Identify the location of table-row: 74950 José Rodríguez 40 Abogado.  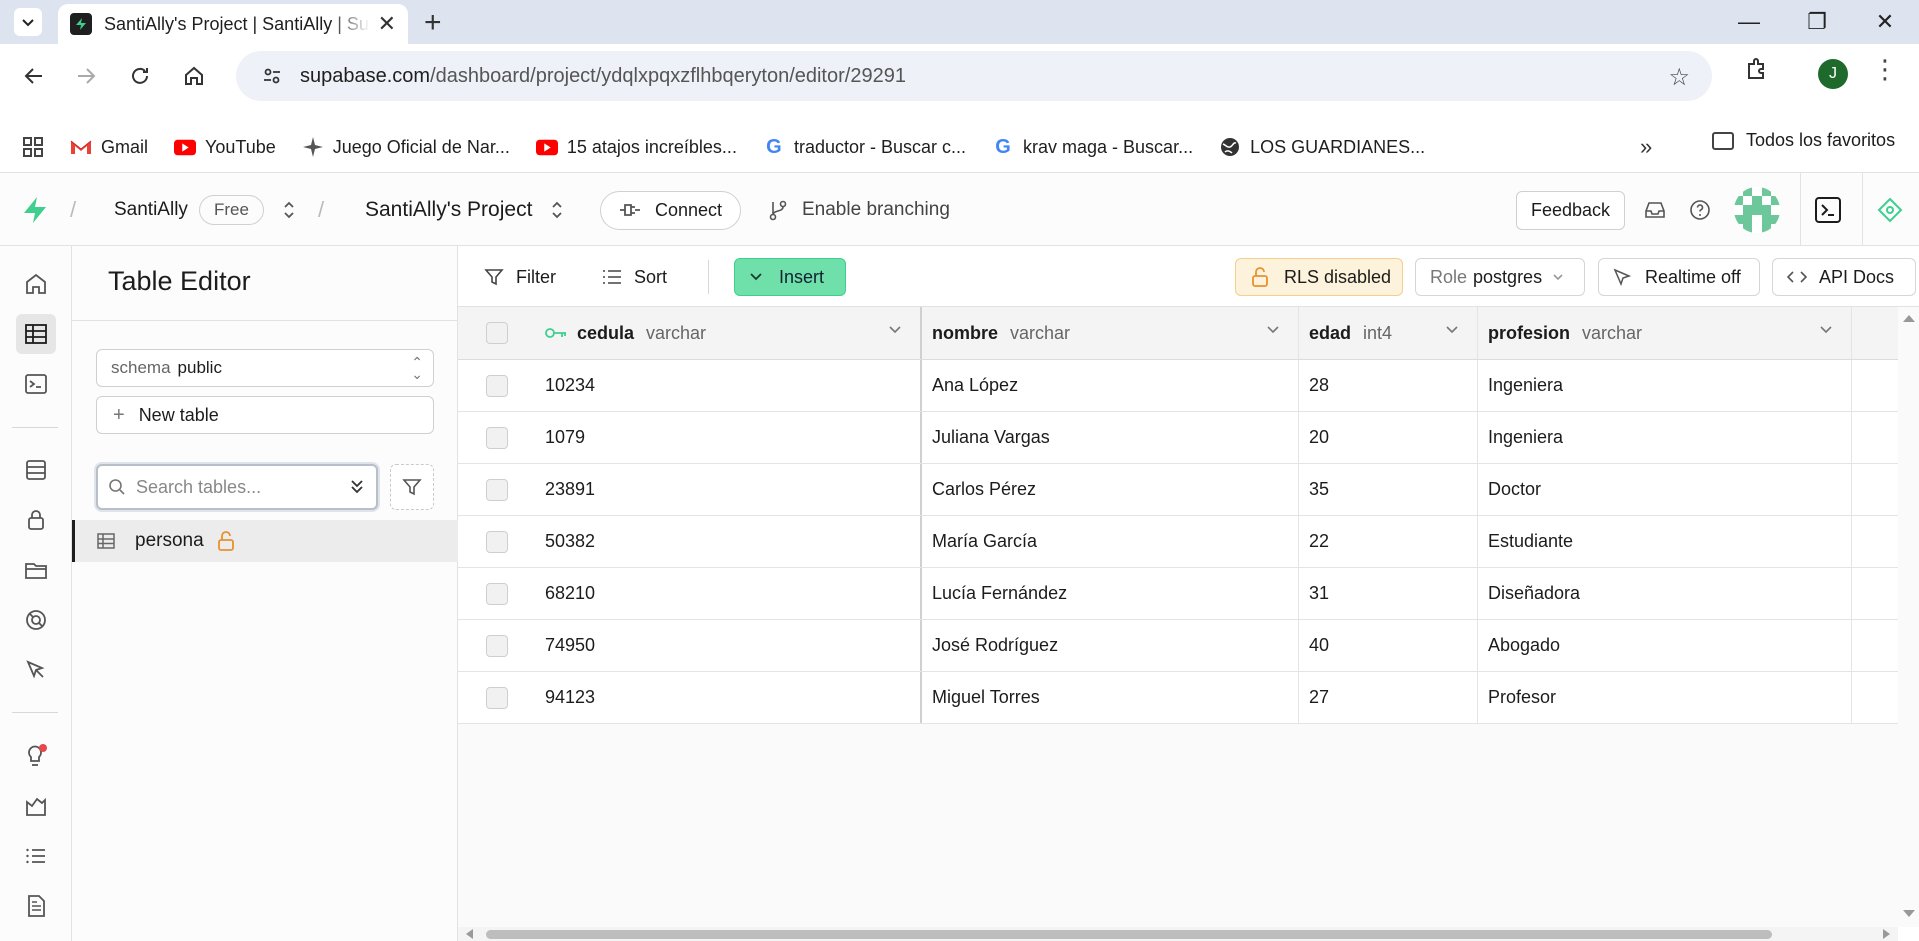
(1178, 646).